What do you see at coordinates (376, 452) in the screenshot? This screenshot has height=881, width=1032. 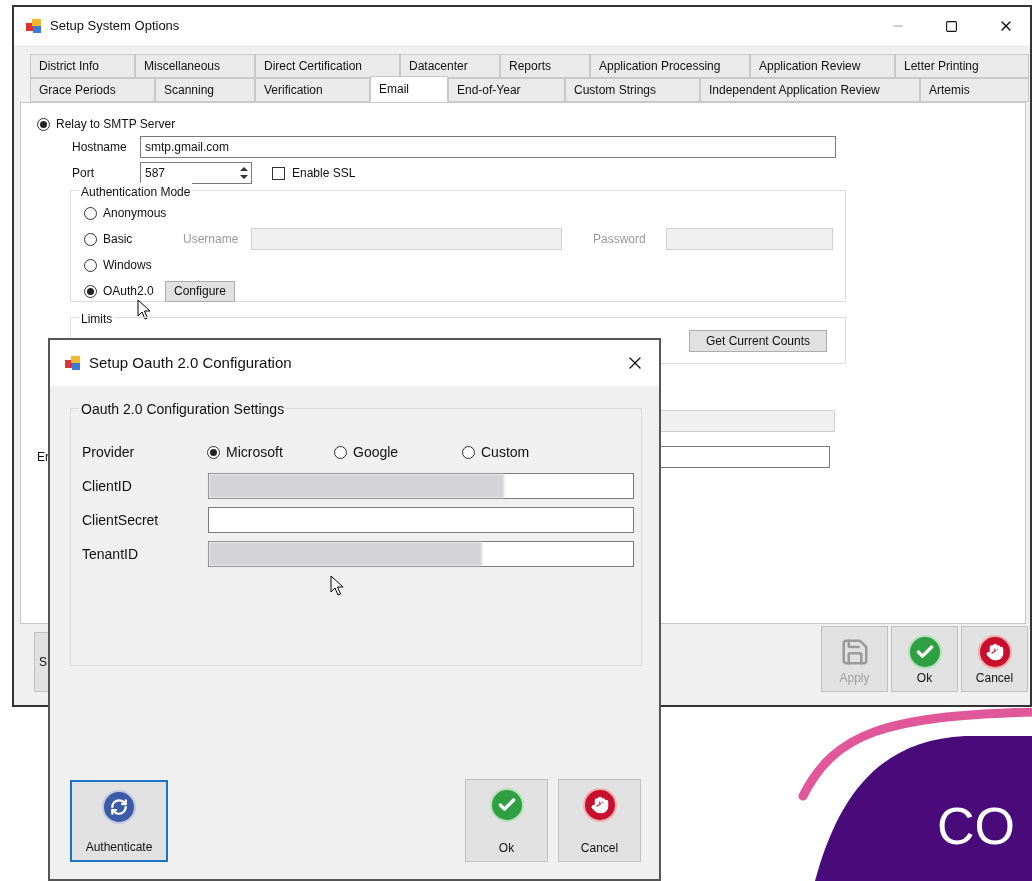 I see `radio-label: Google` at bounding box center [376, 452].